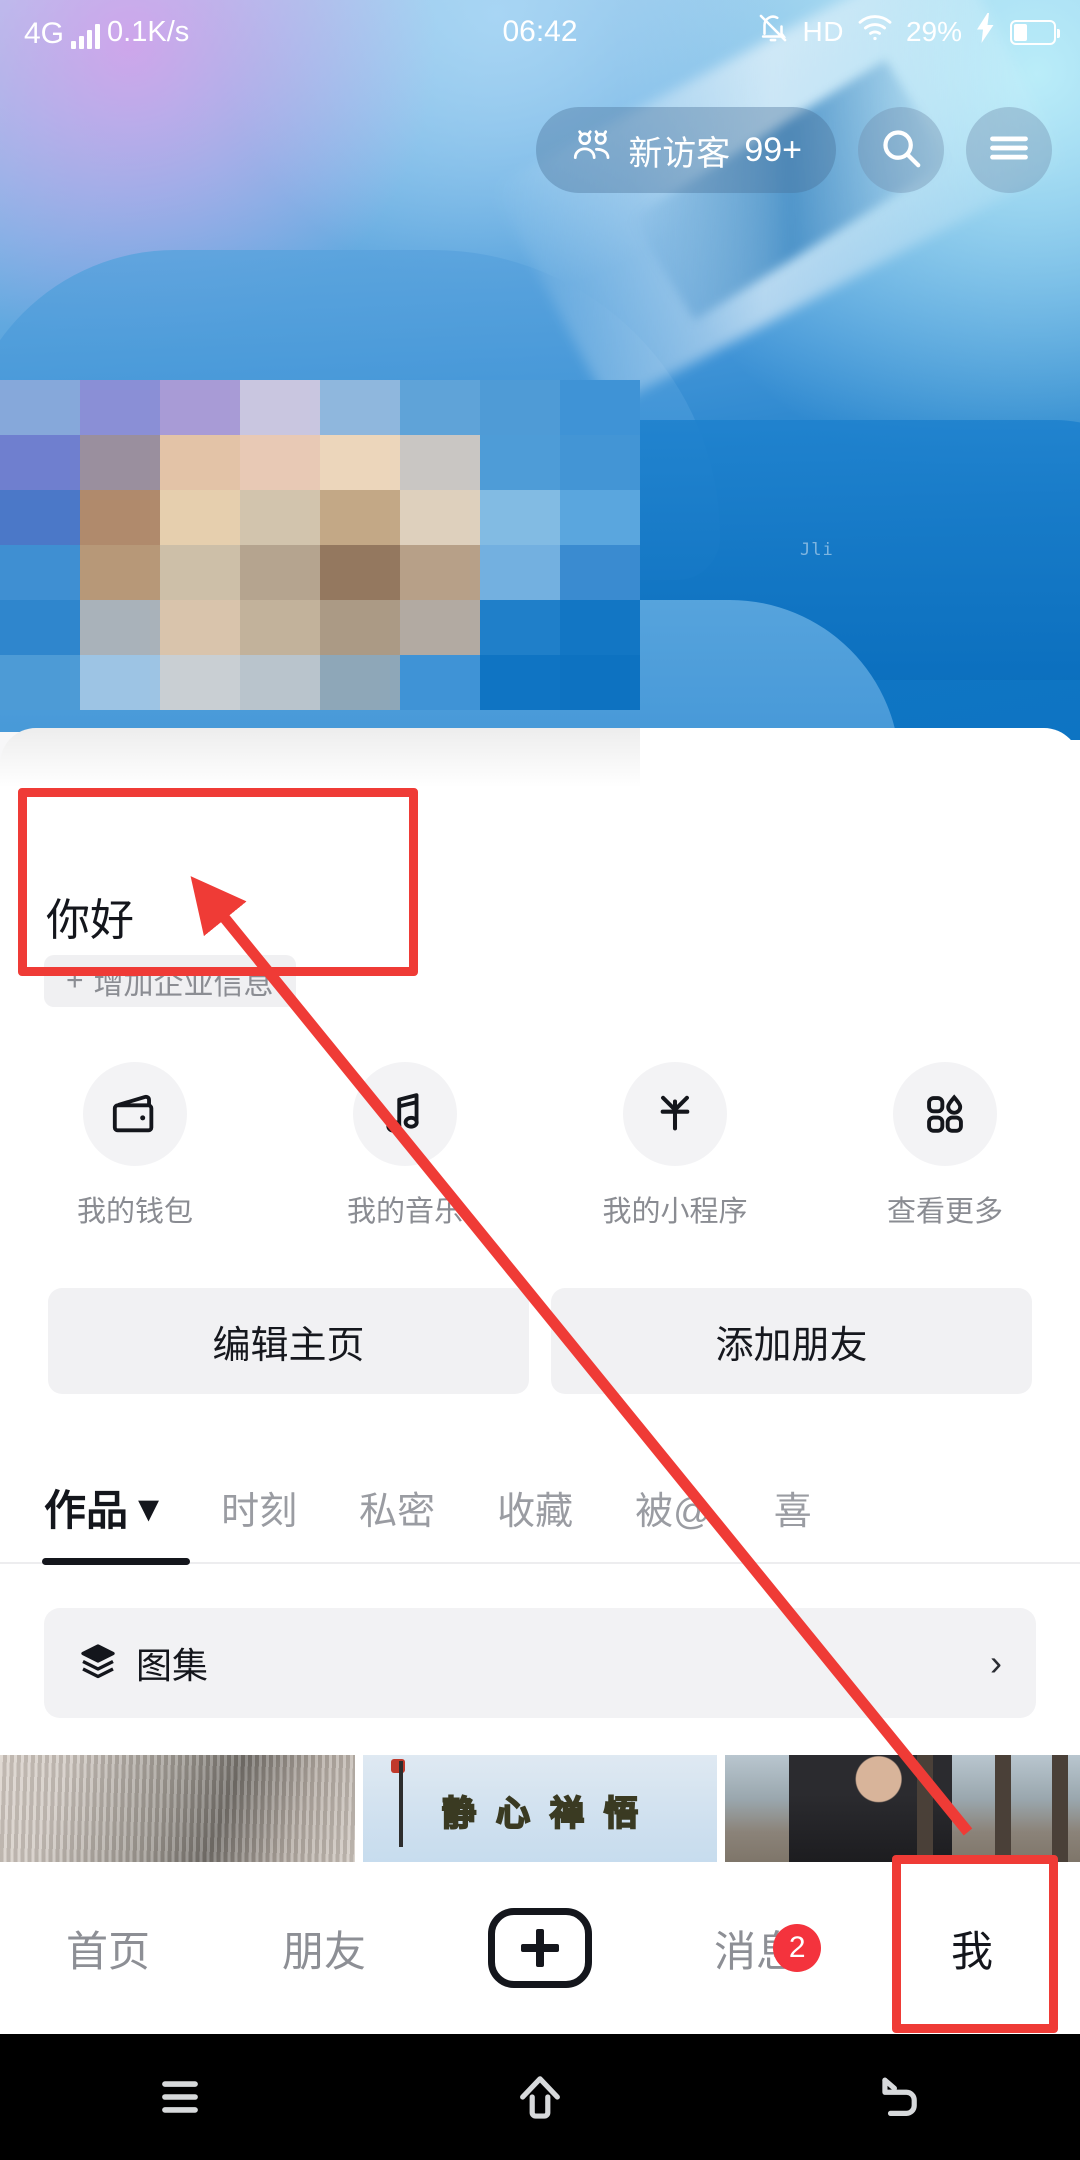  What do you see at coordinates (823, 31) in the screenshot?
I see `hd-icon: HD` at bounding box center [823, 31].